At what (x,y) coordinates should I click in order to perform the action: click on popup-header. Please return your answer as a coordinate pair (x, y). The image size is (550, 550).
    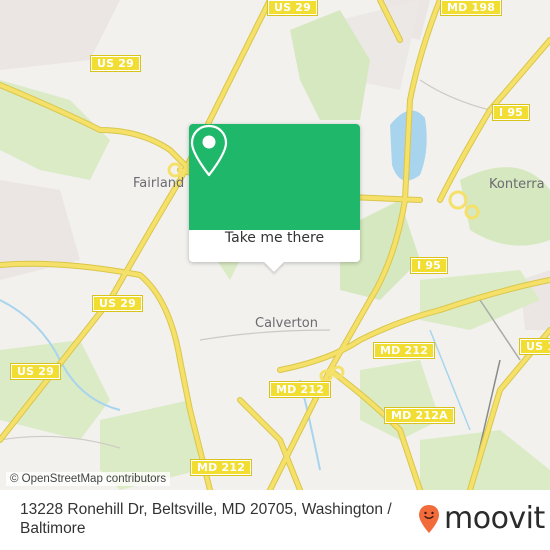
    Looking at the image, I should click on (274, 177).